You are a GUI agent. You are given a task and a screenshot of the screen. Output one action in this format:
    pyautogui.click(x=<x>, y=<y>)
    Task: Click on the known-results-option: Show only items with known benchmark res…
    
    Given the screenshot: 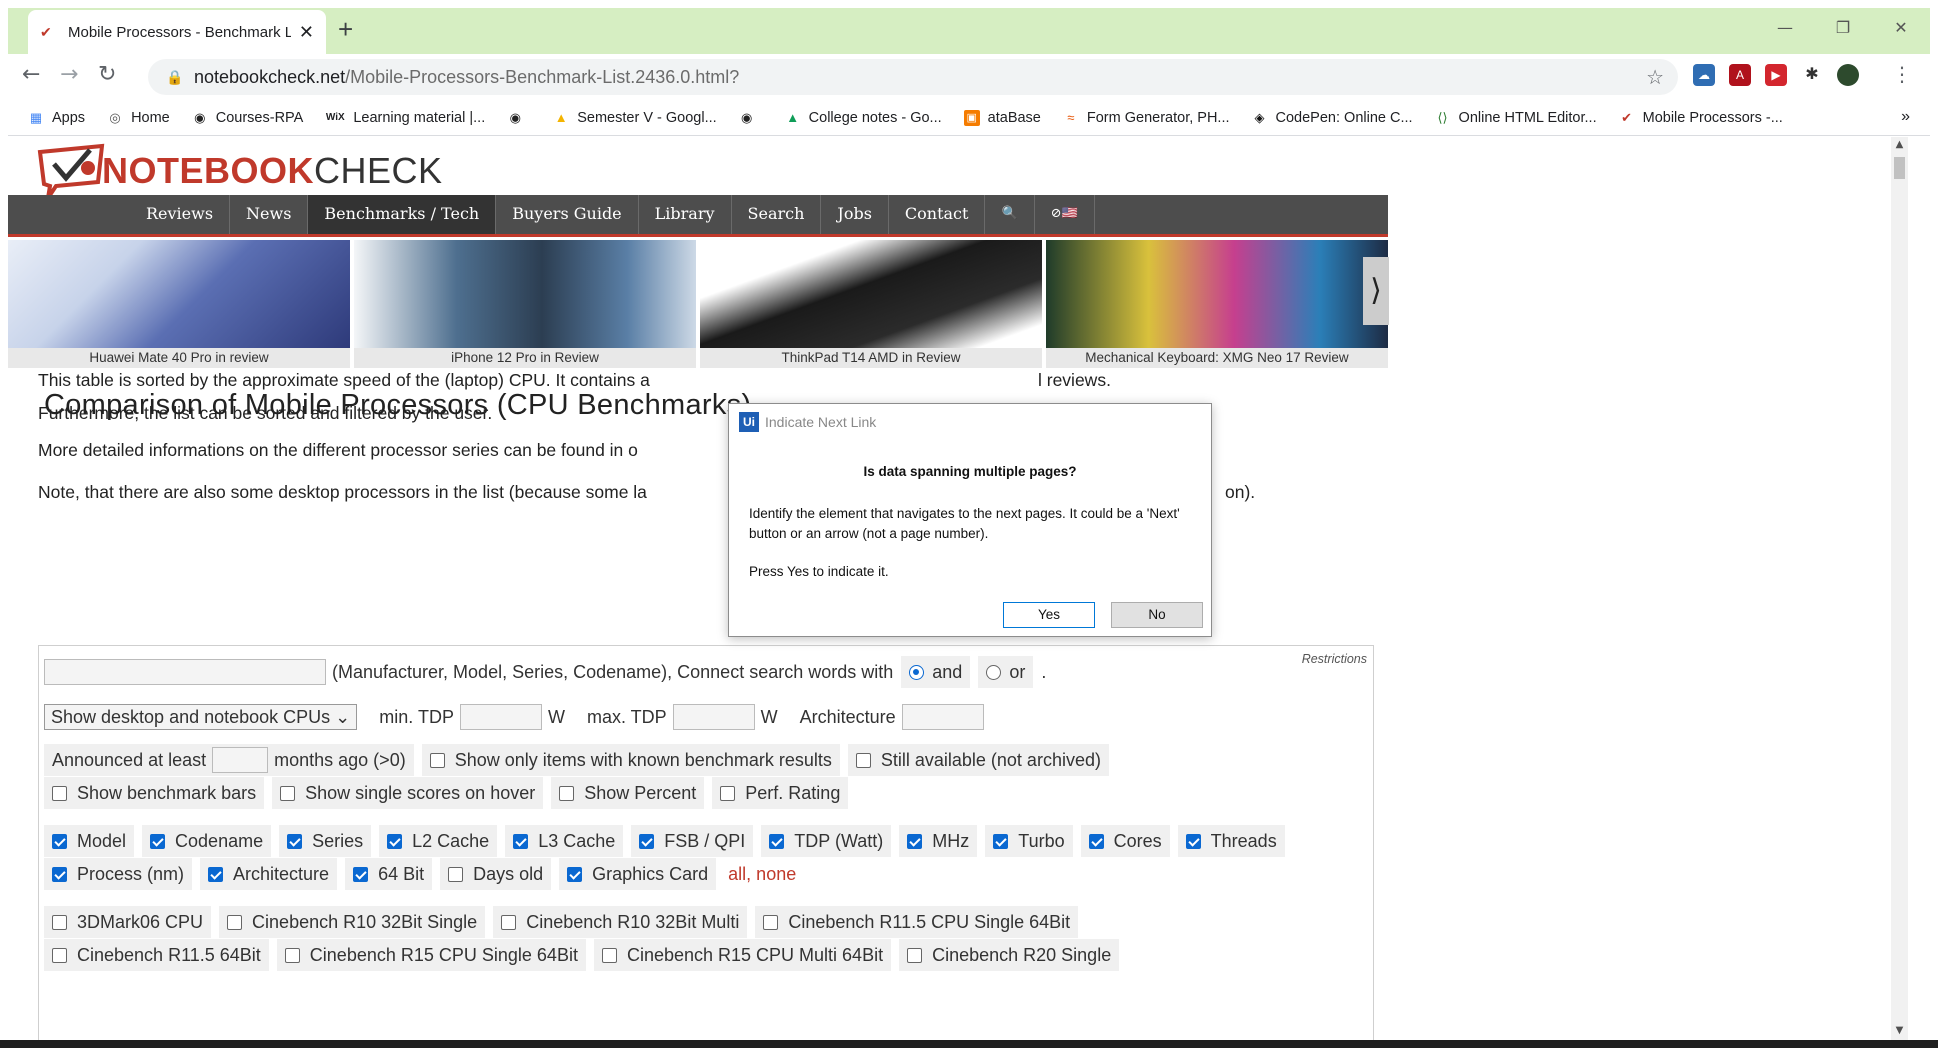 What is the action you would take?
    pyautogui.click(x=630, y=760)
    